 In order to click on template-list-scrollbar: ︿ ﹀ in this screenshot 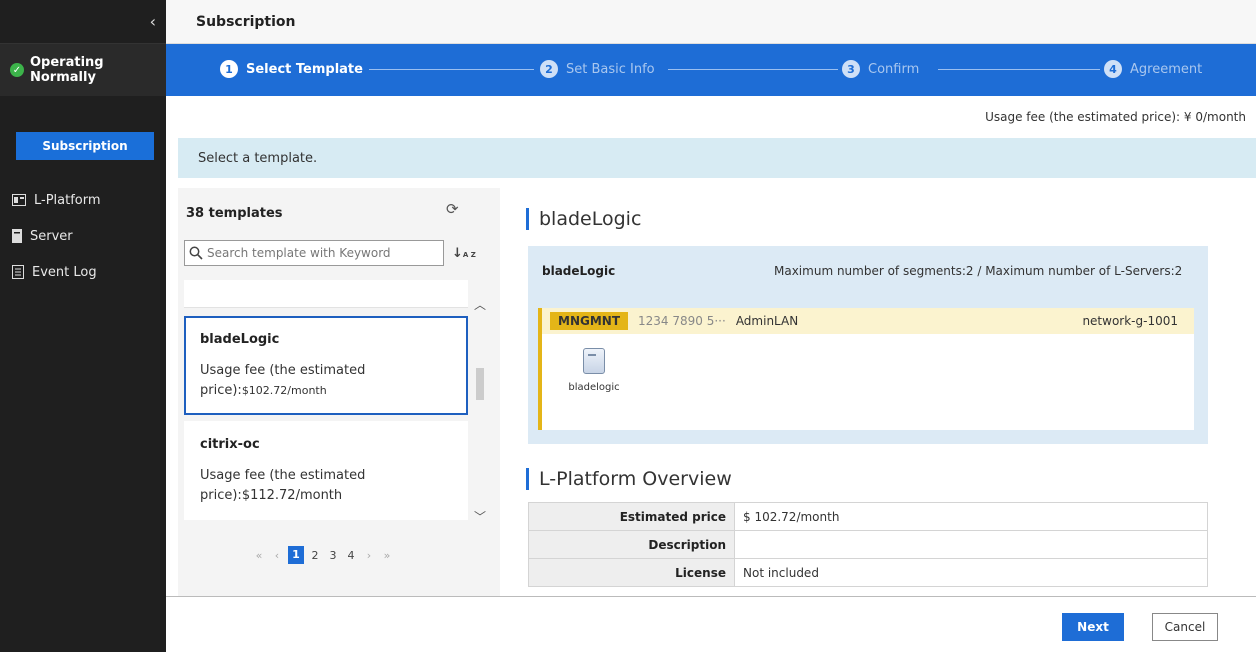, I will do `click(480, 412)`.